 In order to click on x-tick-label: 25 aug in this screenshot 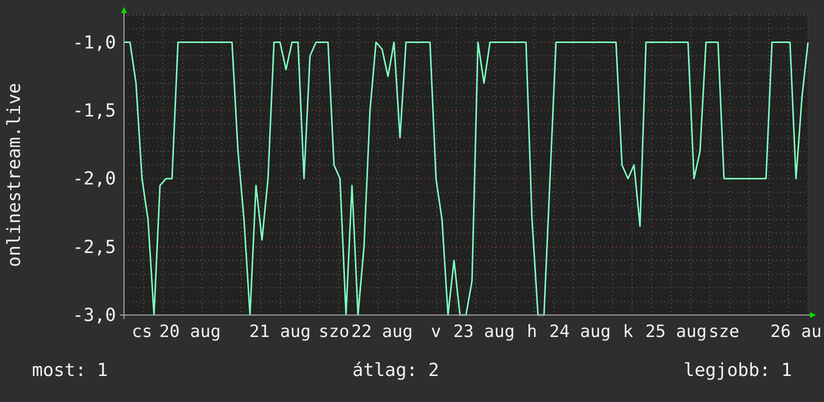, I will do `click(676, 332)`.